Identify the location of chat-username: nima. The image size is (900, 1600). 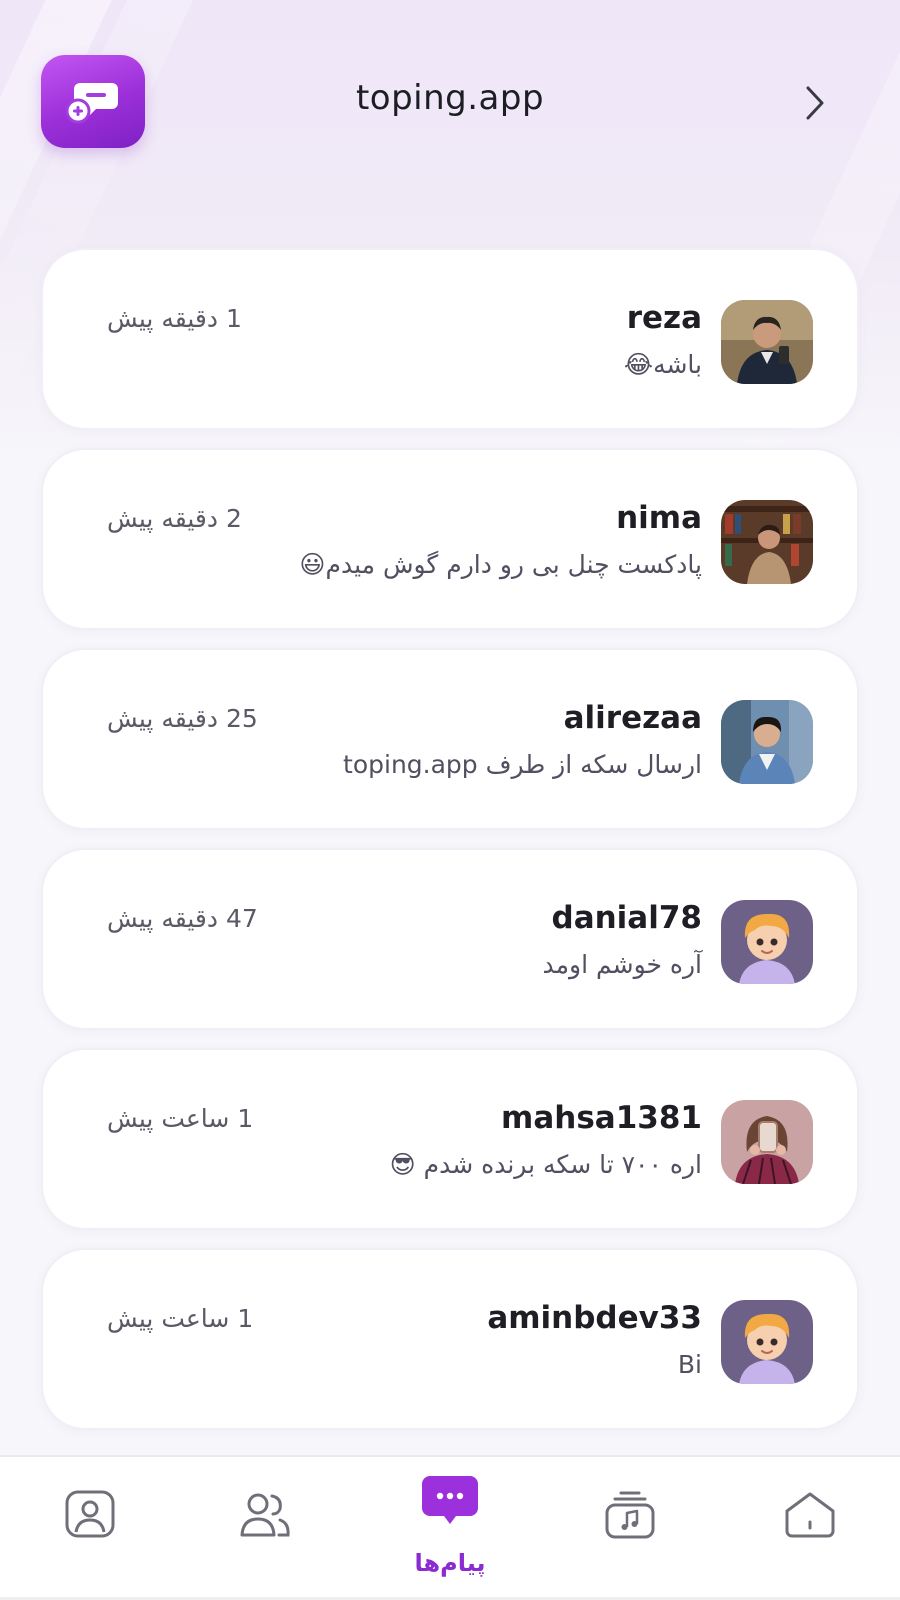
(659, 518).